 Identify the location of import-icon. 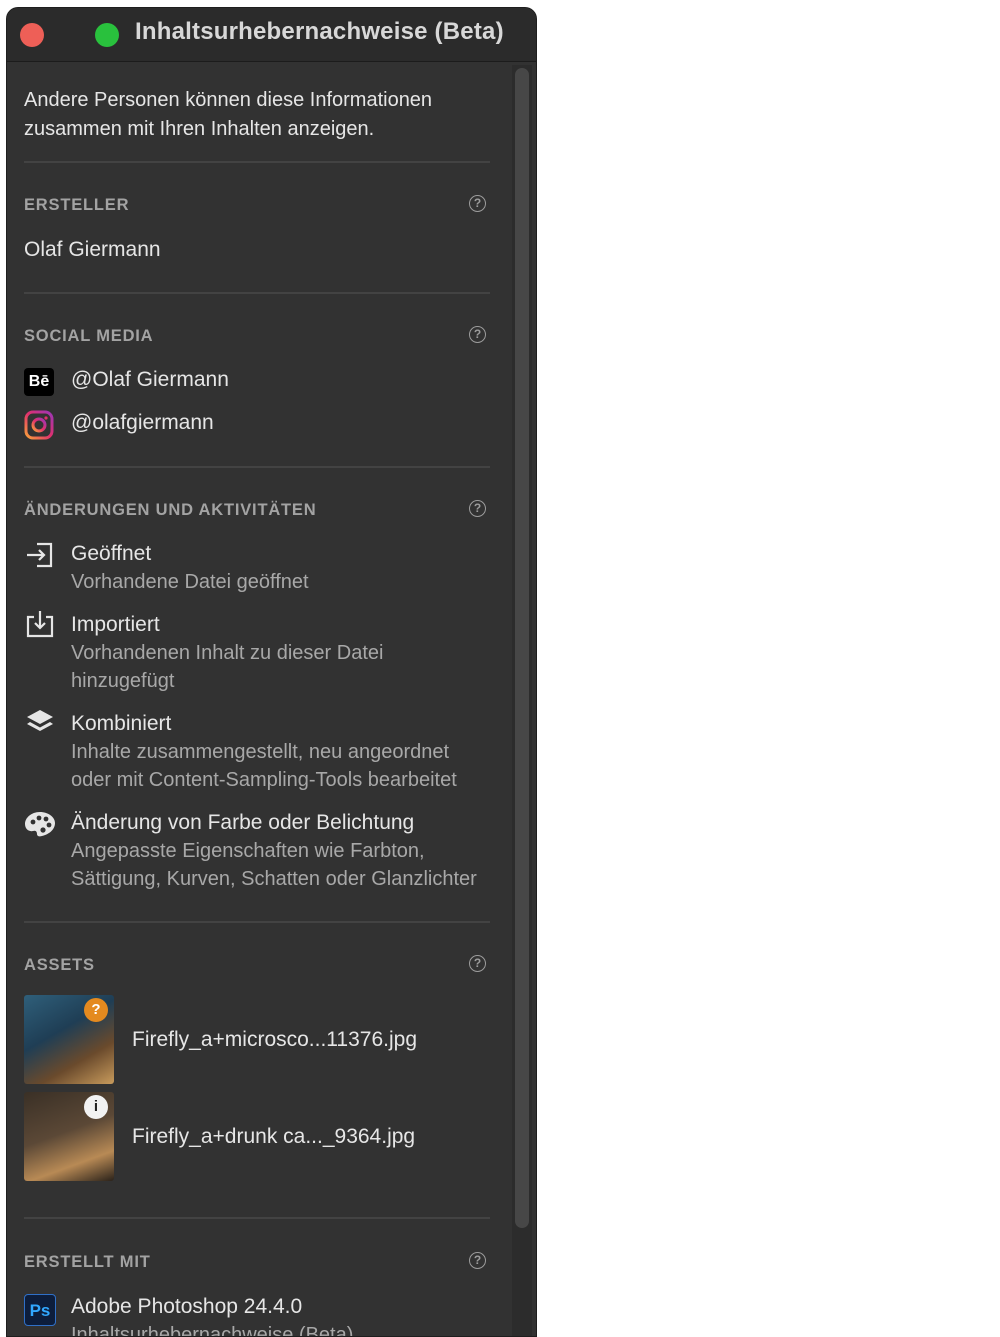
(40, 624).